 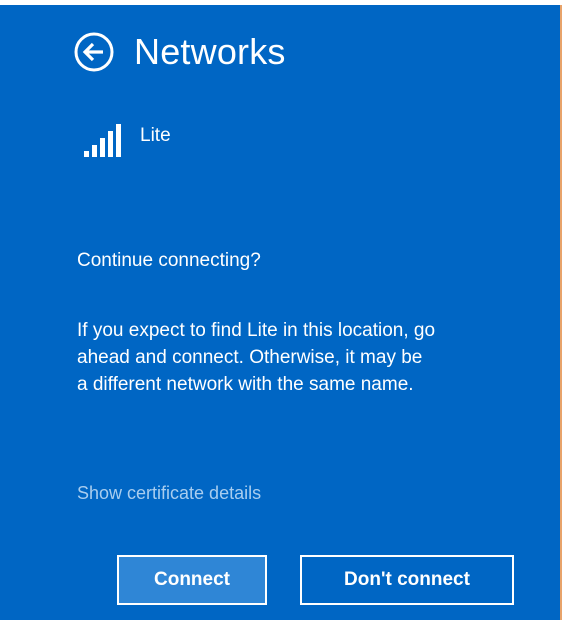 What do you see at coordinates (407, 580) in the screenshot?
I see `dont-connect-button: Don't connect` at bounding box center [407, 580].